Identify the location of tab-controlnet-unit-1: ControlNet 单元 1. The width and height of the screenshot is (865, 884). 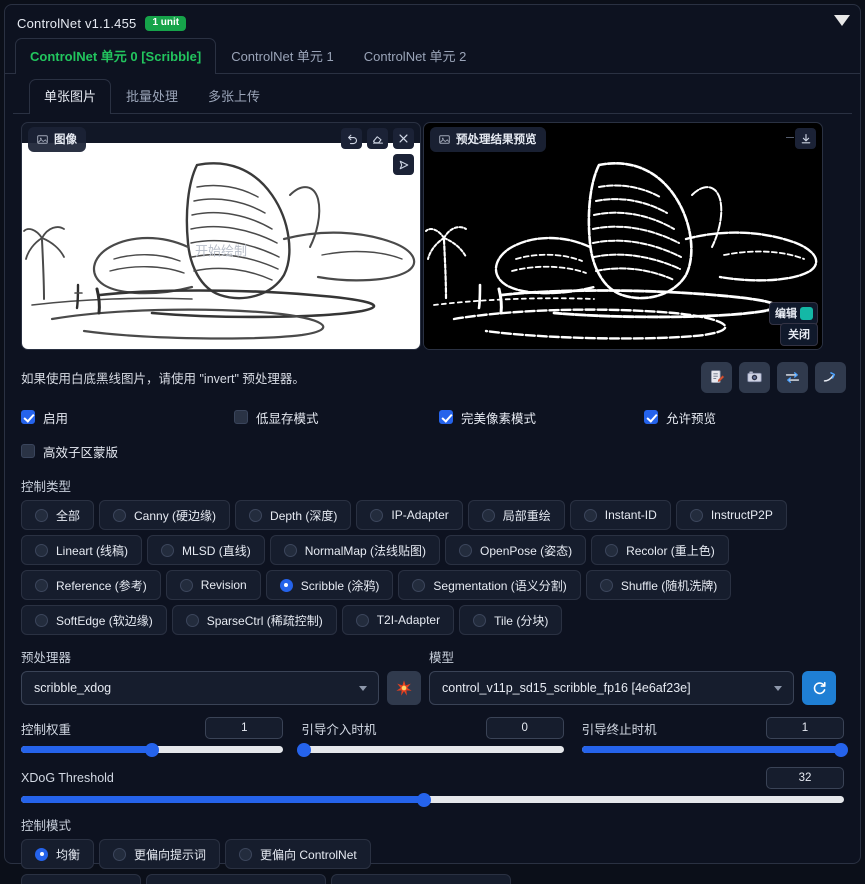
(282, 55).